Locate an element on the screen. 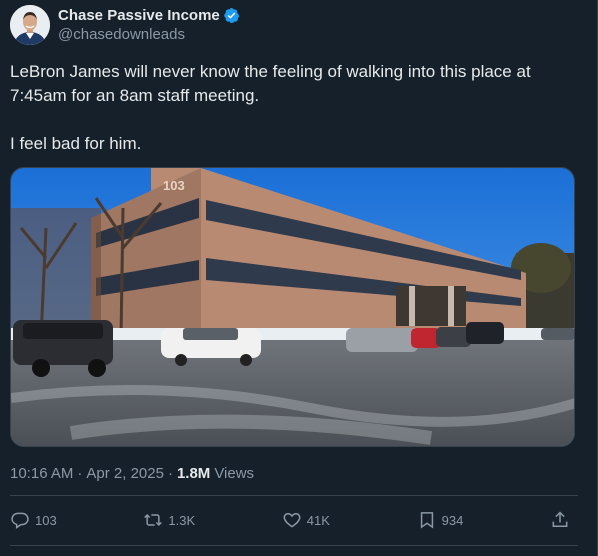 The image size is (598, 556). verified-badge-icon is located at coordinates (232, 16).